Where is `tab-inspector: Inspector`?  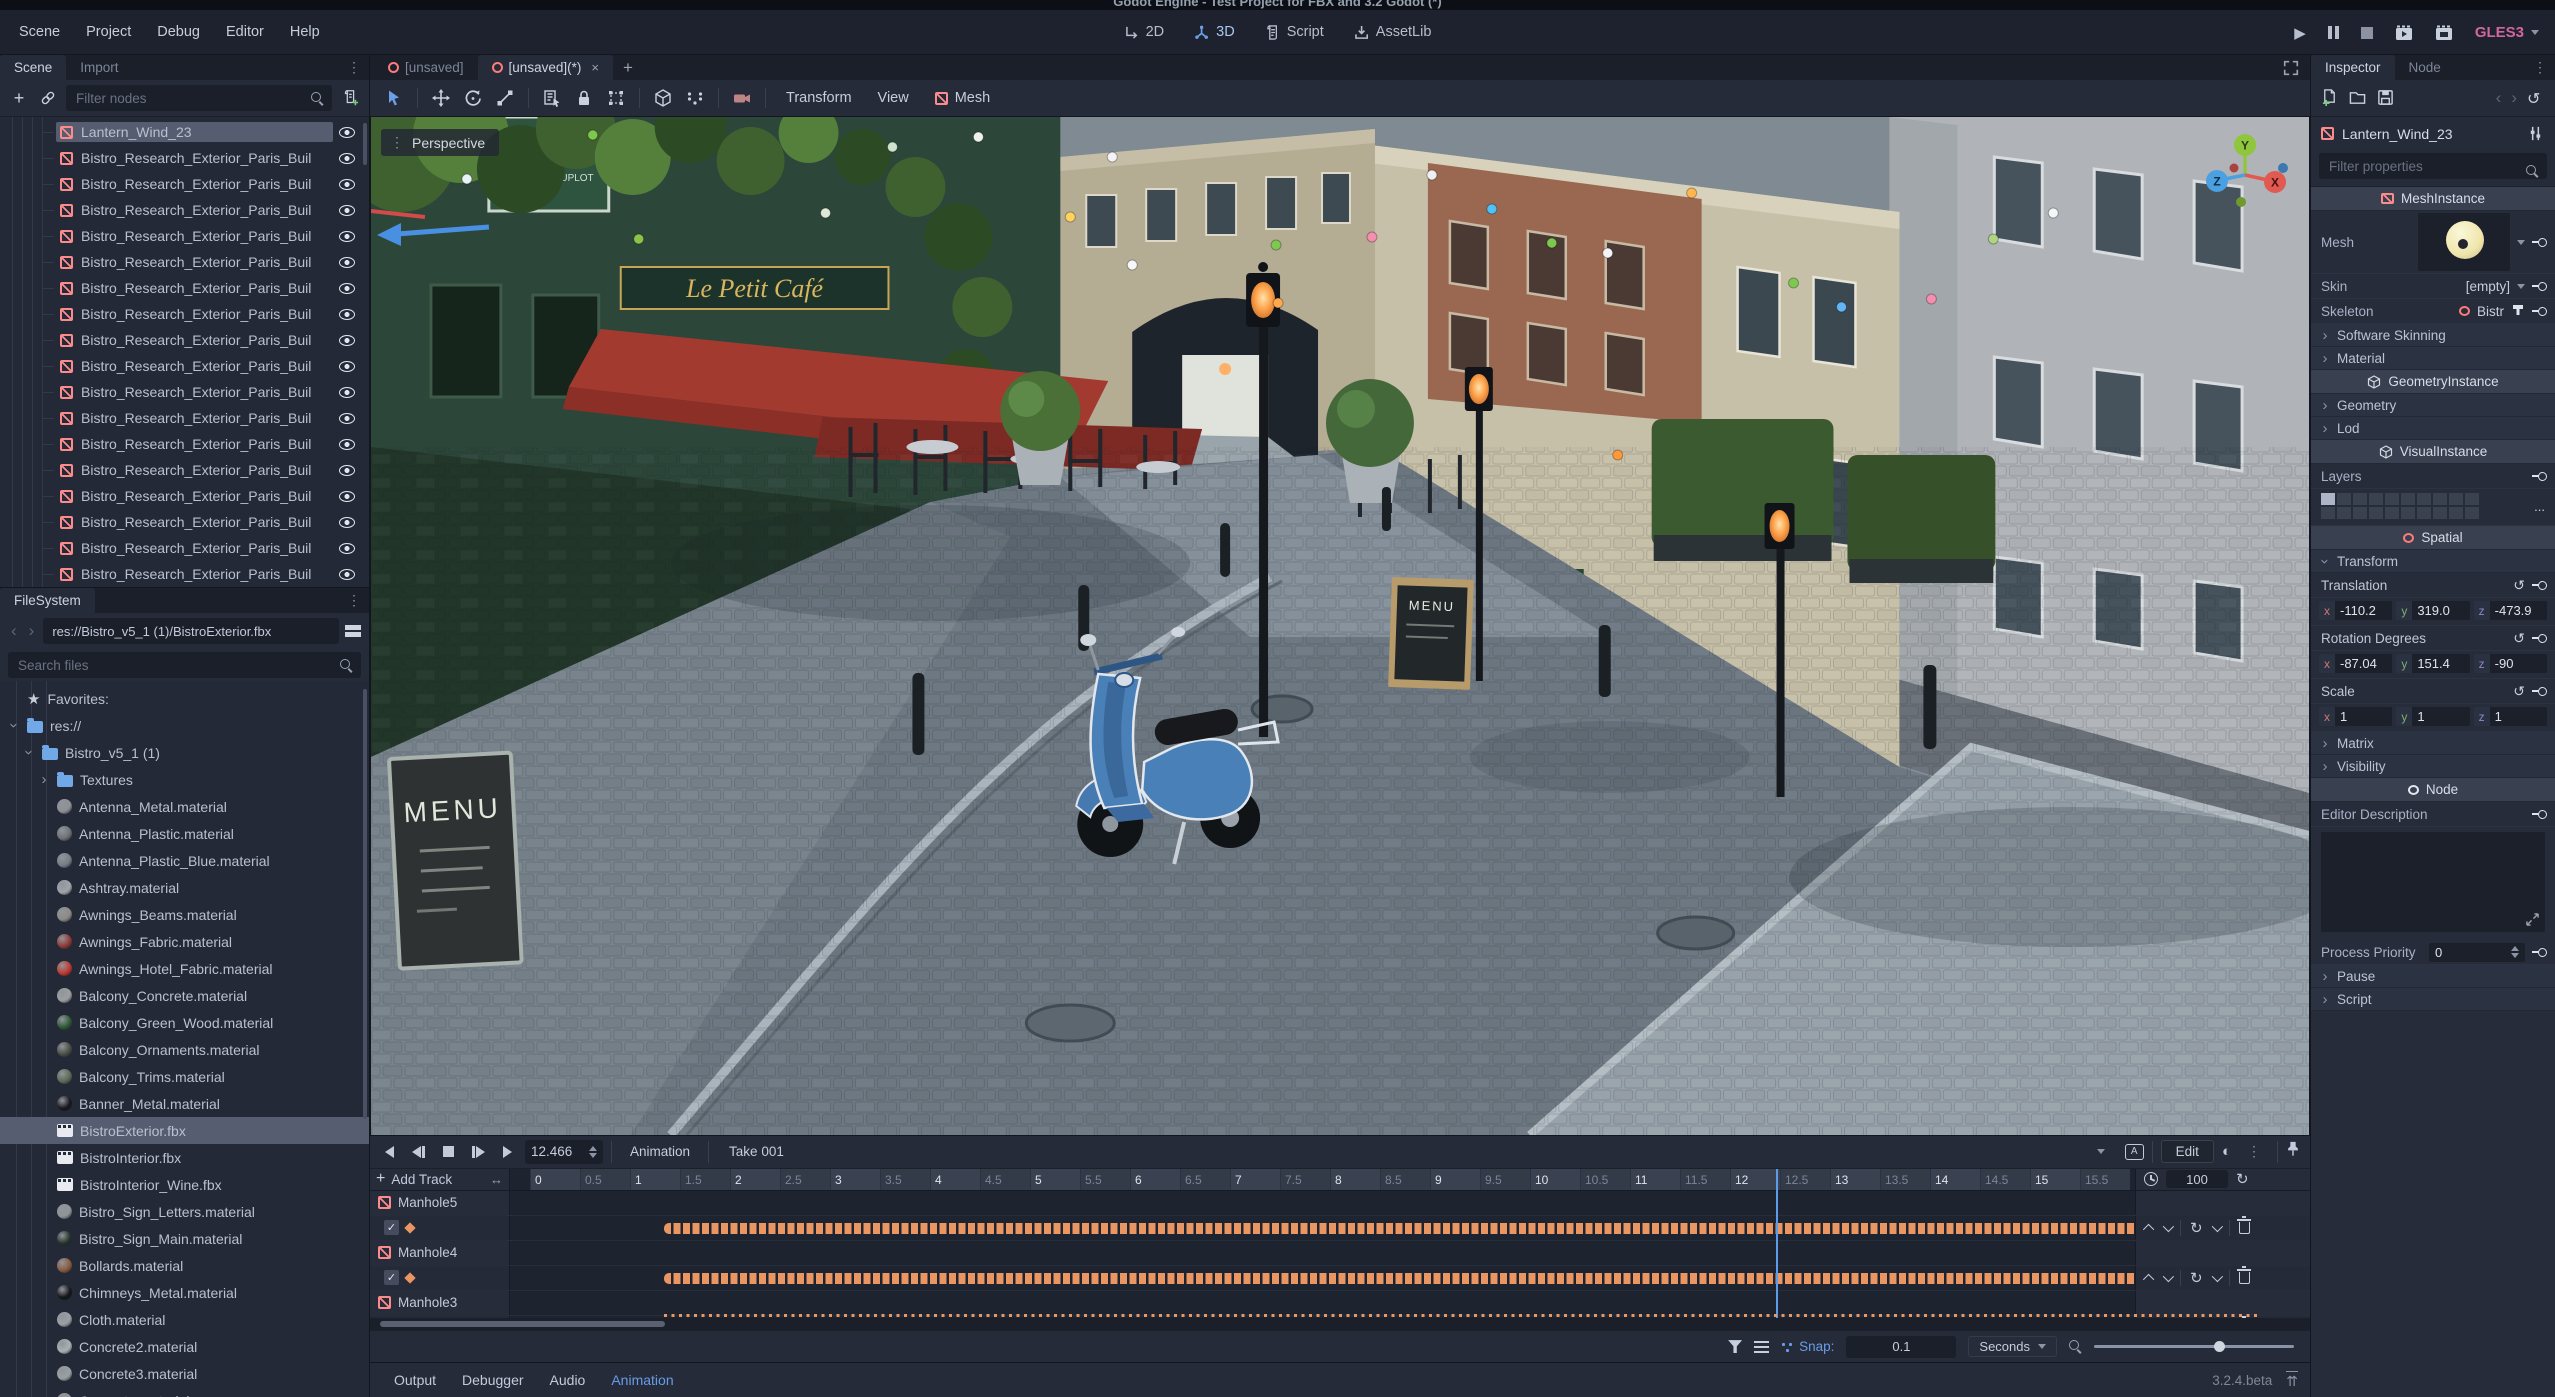
tab-inspector: Inspector is located at coordinates (2353, 67).